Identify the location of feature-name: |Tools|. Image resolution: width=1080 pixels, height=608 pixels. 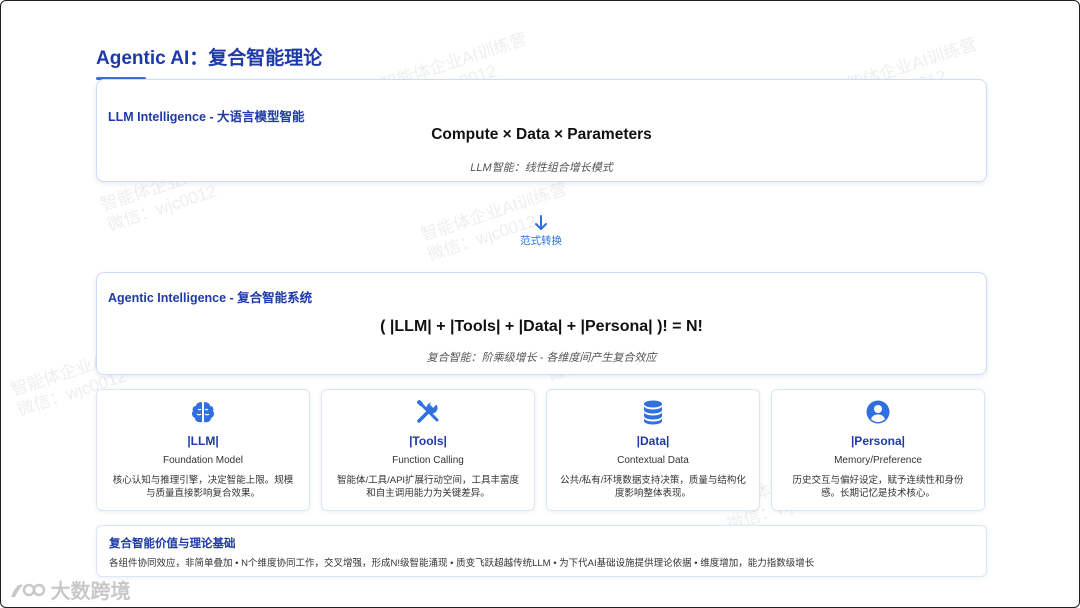
(428, 441).